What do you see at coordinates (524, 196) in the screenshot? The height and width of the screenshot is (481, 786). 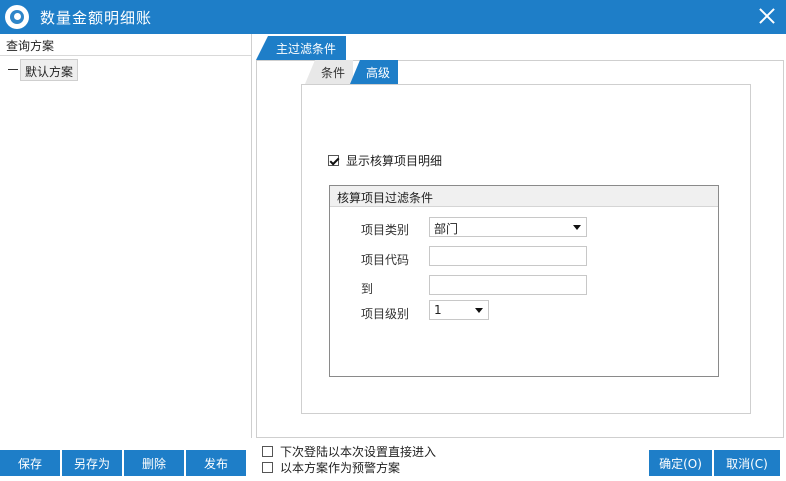 I see `item-filter-group-title: 核算项目过滤条件` at bounding box center [524, 196].